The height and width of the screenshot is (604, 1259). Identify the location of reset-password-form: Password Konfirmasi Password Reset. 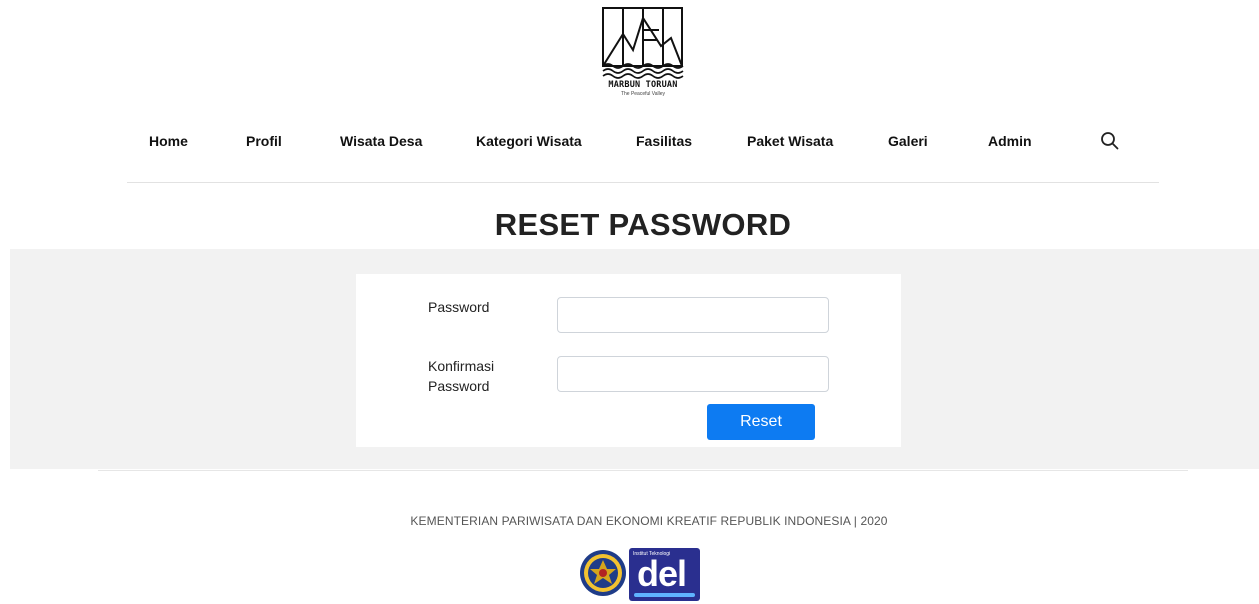
(628, 360).